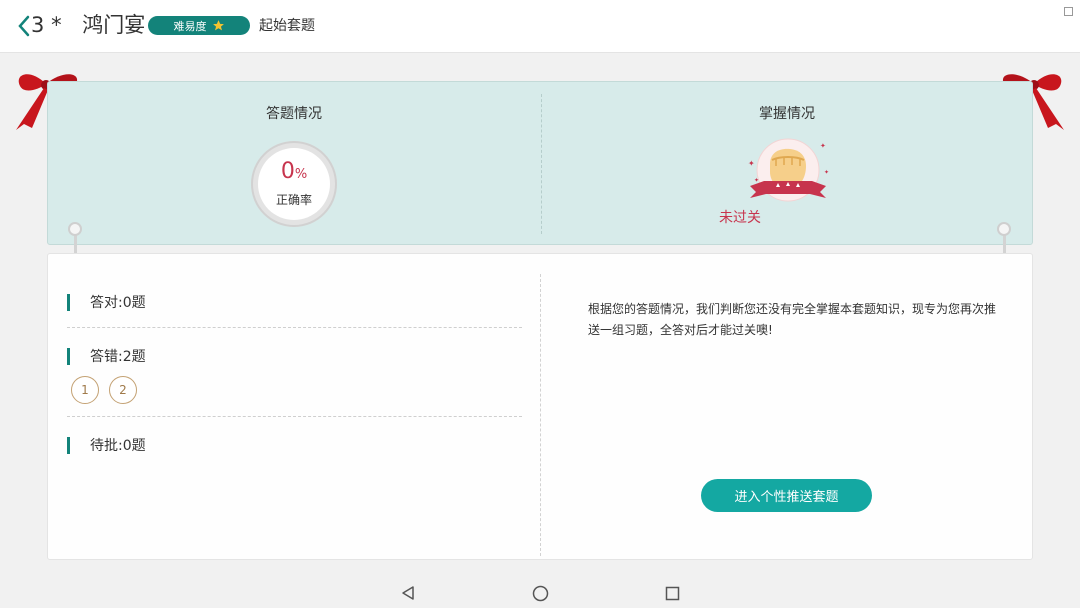 The height and width of the screenshot is (608, 1080). Describe the element at coordinates (123, 390) in the screenshot. I see `wrong-question-2: 2` at that location.